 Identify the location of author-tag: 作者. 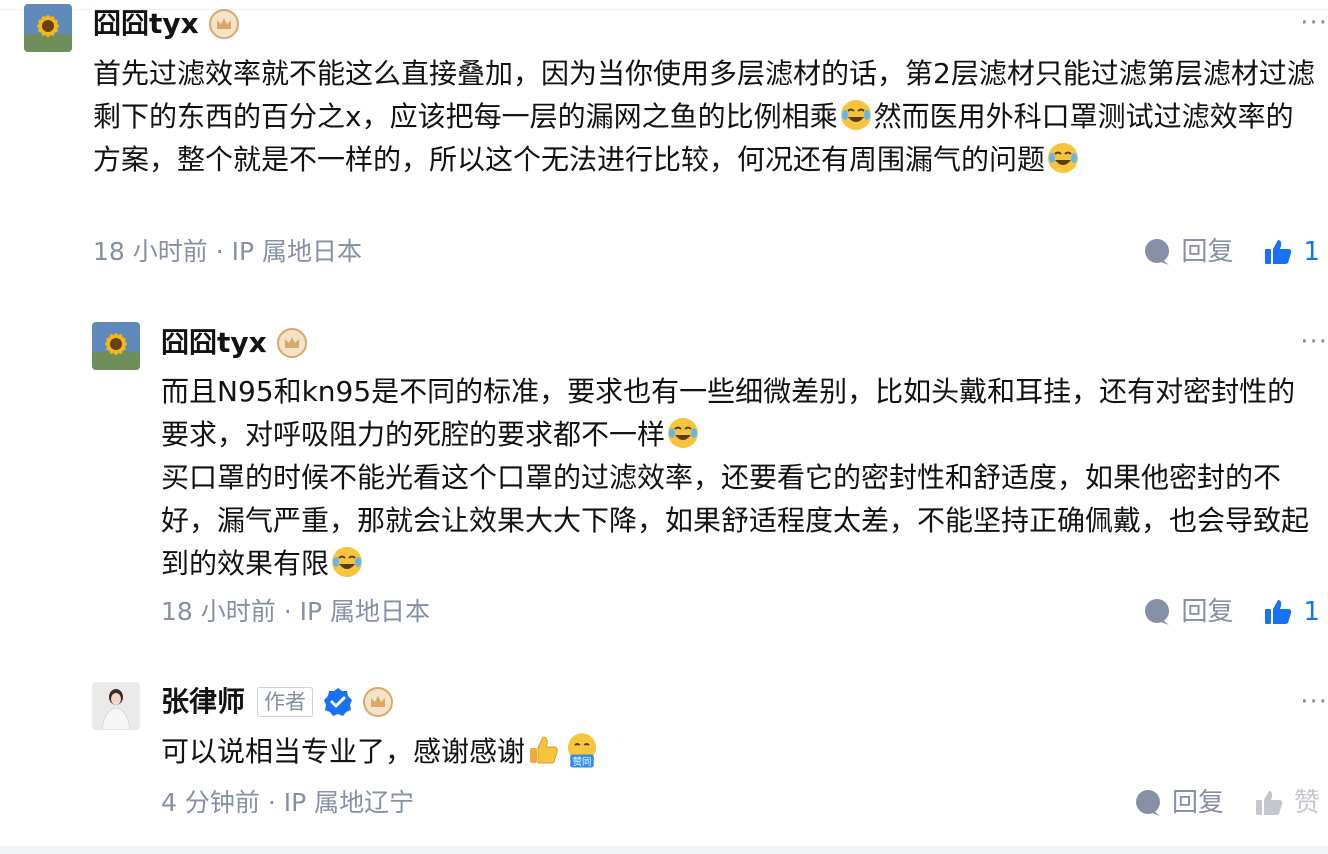
(285, 702).